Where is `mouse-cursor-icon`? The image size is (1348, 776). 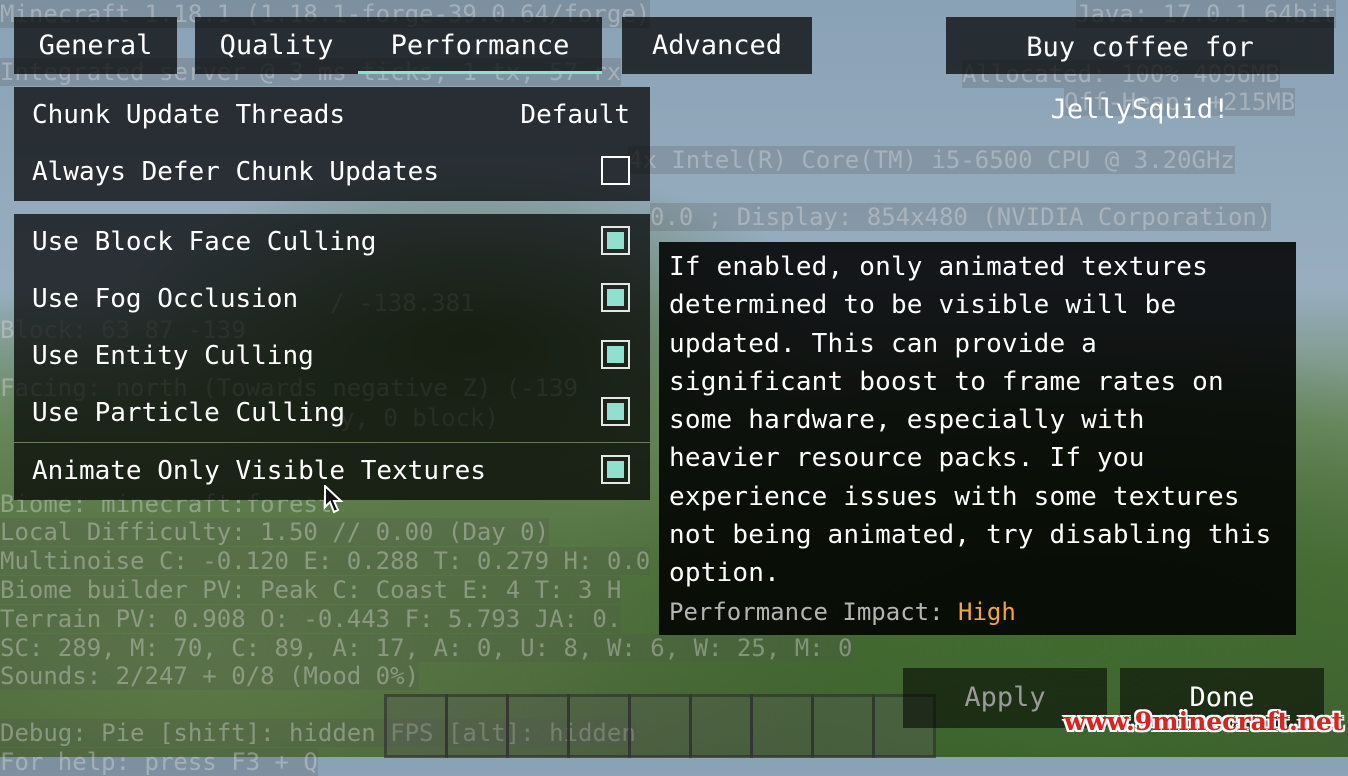
mouse-cursor-icon is located at coordinates (334, 499).